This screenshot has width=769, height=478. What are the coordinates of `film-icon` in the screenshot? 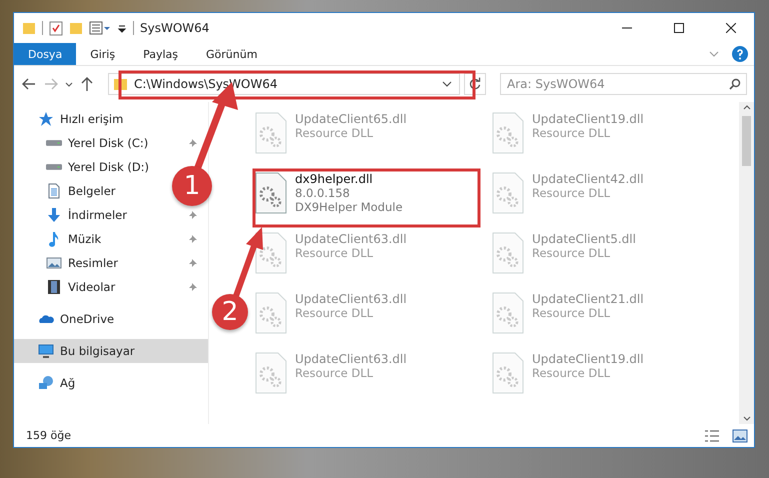 It's located at (54, 287).